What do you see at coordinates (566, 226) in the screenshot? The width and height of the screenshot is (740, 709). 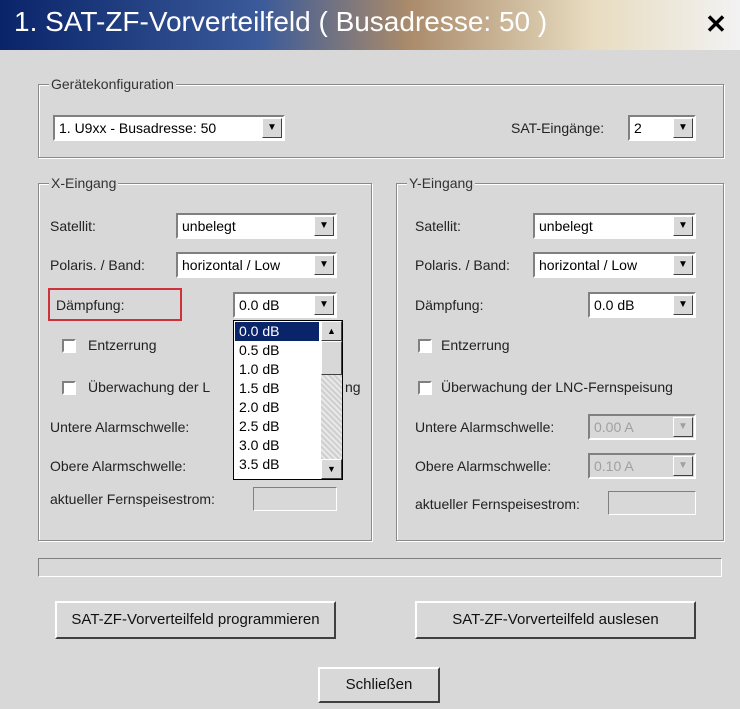 I see `y-satellit-value: unbelegt` at bounding box center [566, 226].